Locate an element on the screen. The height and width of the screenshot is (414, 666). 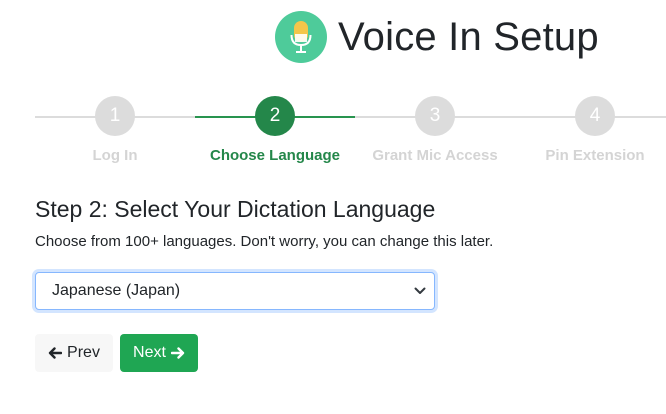
step-label: Log In is located at coordinates (115, 155).